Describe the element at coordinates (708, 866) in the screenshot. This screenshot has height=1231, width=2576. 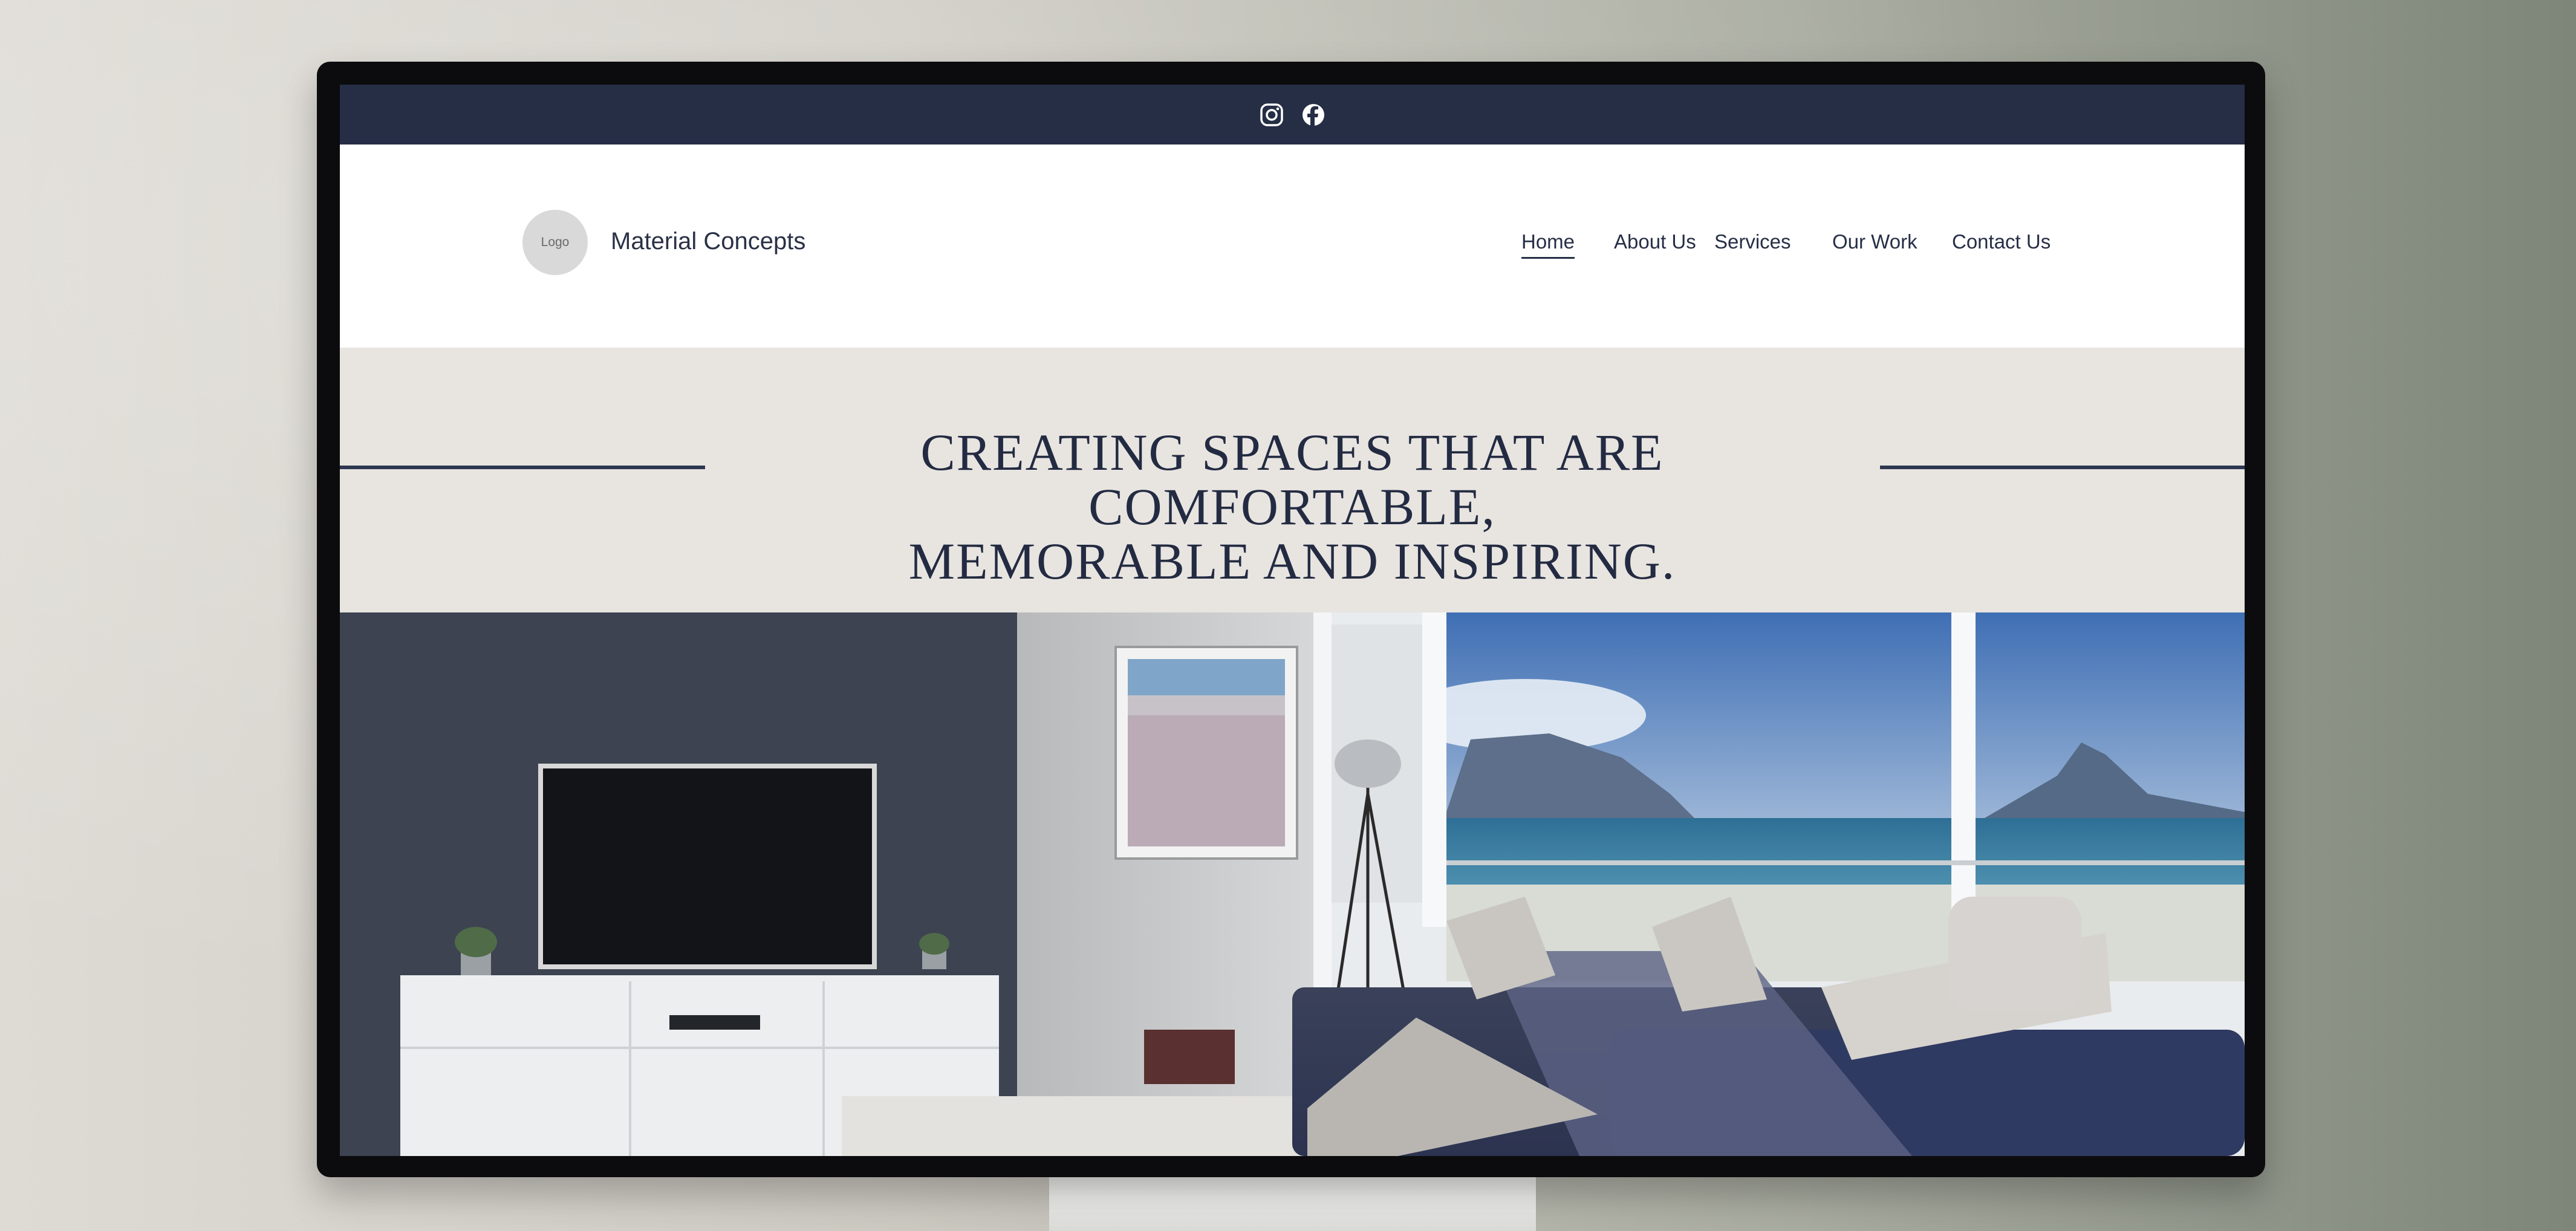
I see `tv-screen` at that location.